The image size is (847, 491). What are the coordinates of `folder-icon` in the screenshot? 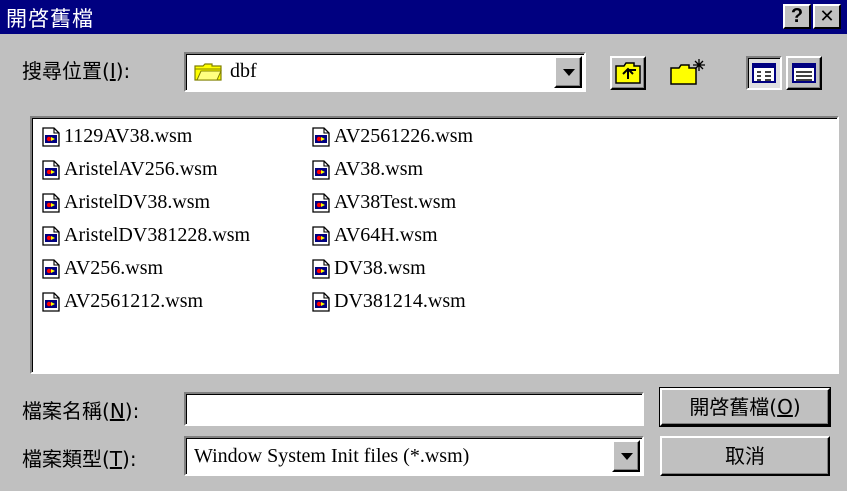 It's located at (208, 72).